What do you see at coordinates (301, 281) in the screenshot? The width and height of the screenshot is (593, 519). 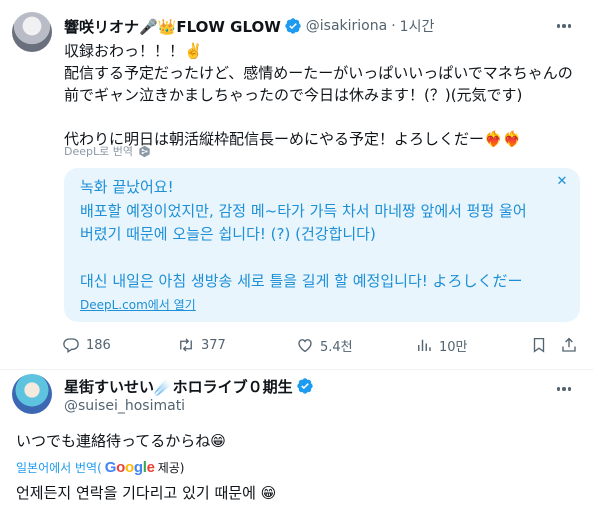 I see `translation-line: 대신 내일은 아침 생방송 세로 틀을 길게 할 예정입니다! よろしくだー` at bounding box center [301, 281].